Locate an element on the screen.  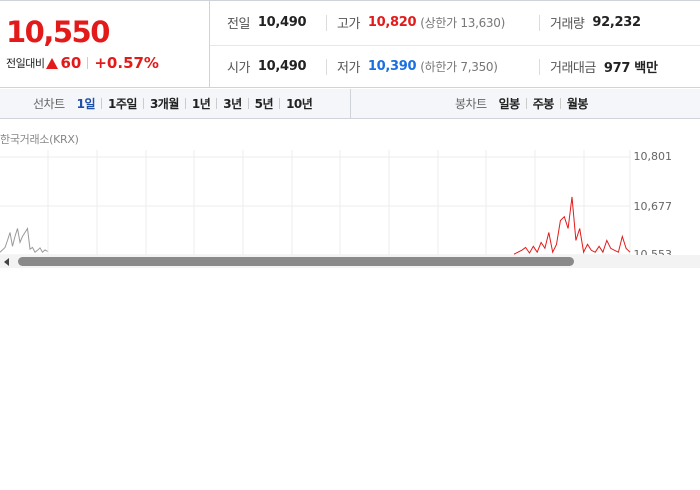
prev-close-label: 전일 is located at coordinates (238, 24).